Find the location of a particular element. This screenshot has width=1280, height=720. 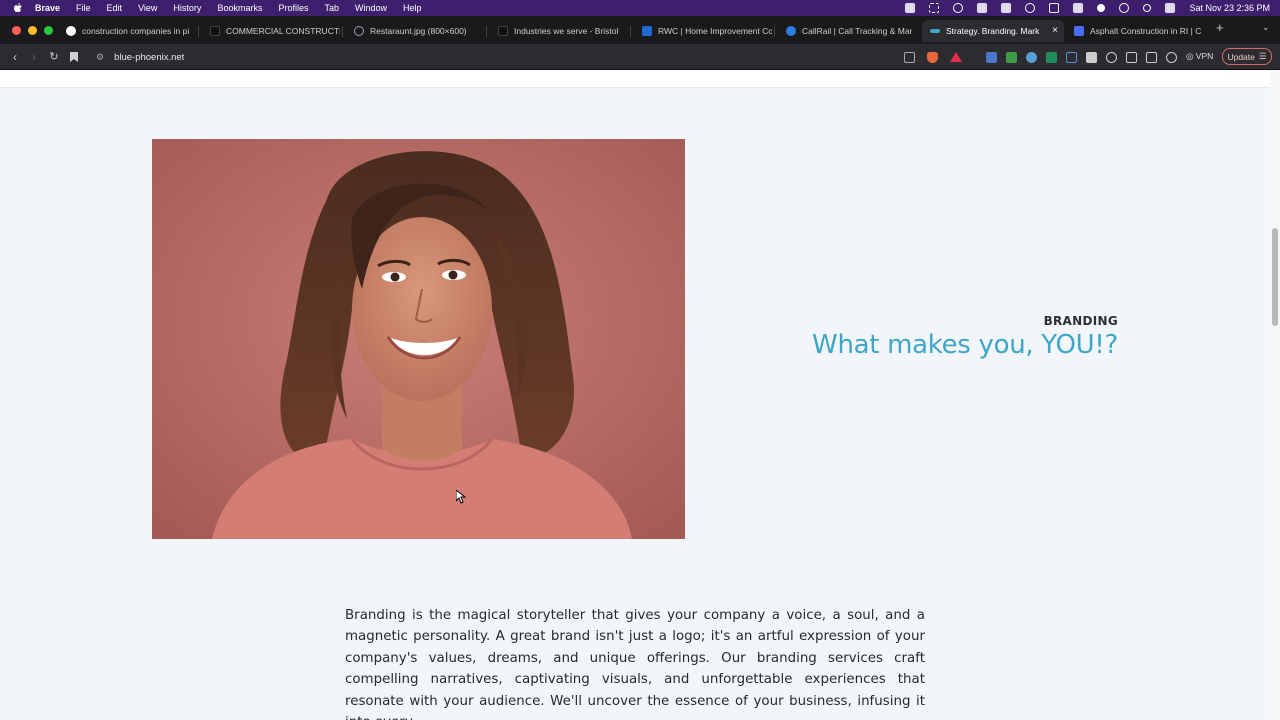

sidebar-icon is located at coordinates (1131, 57).